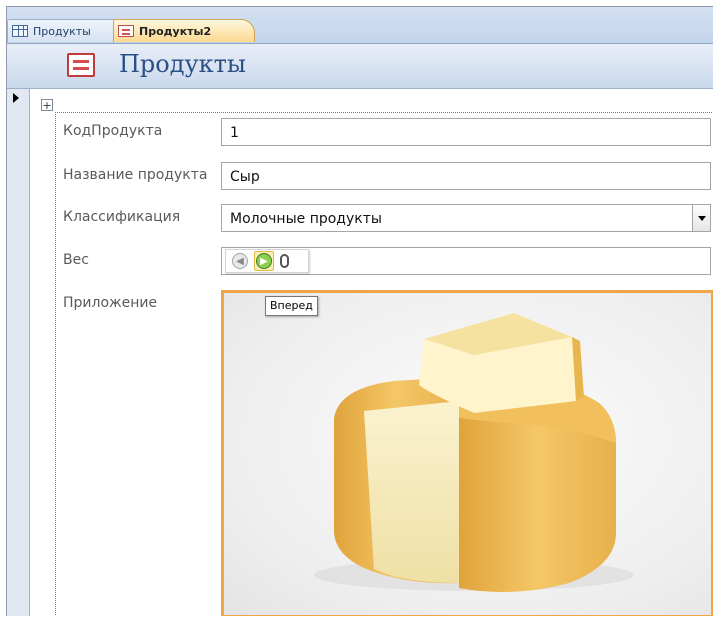 The width and height of the screenshot is (714, 617). I want to click on form-header: Продукты, so click(360, 66).